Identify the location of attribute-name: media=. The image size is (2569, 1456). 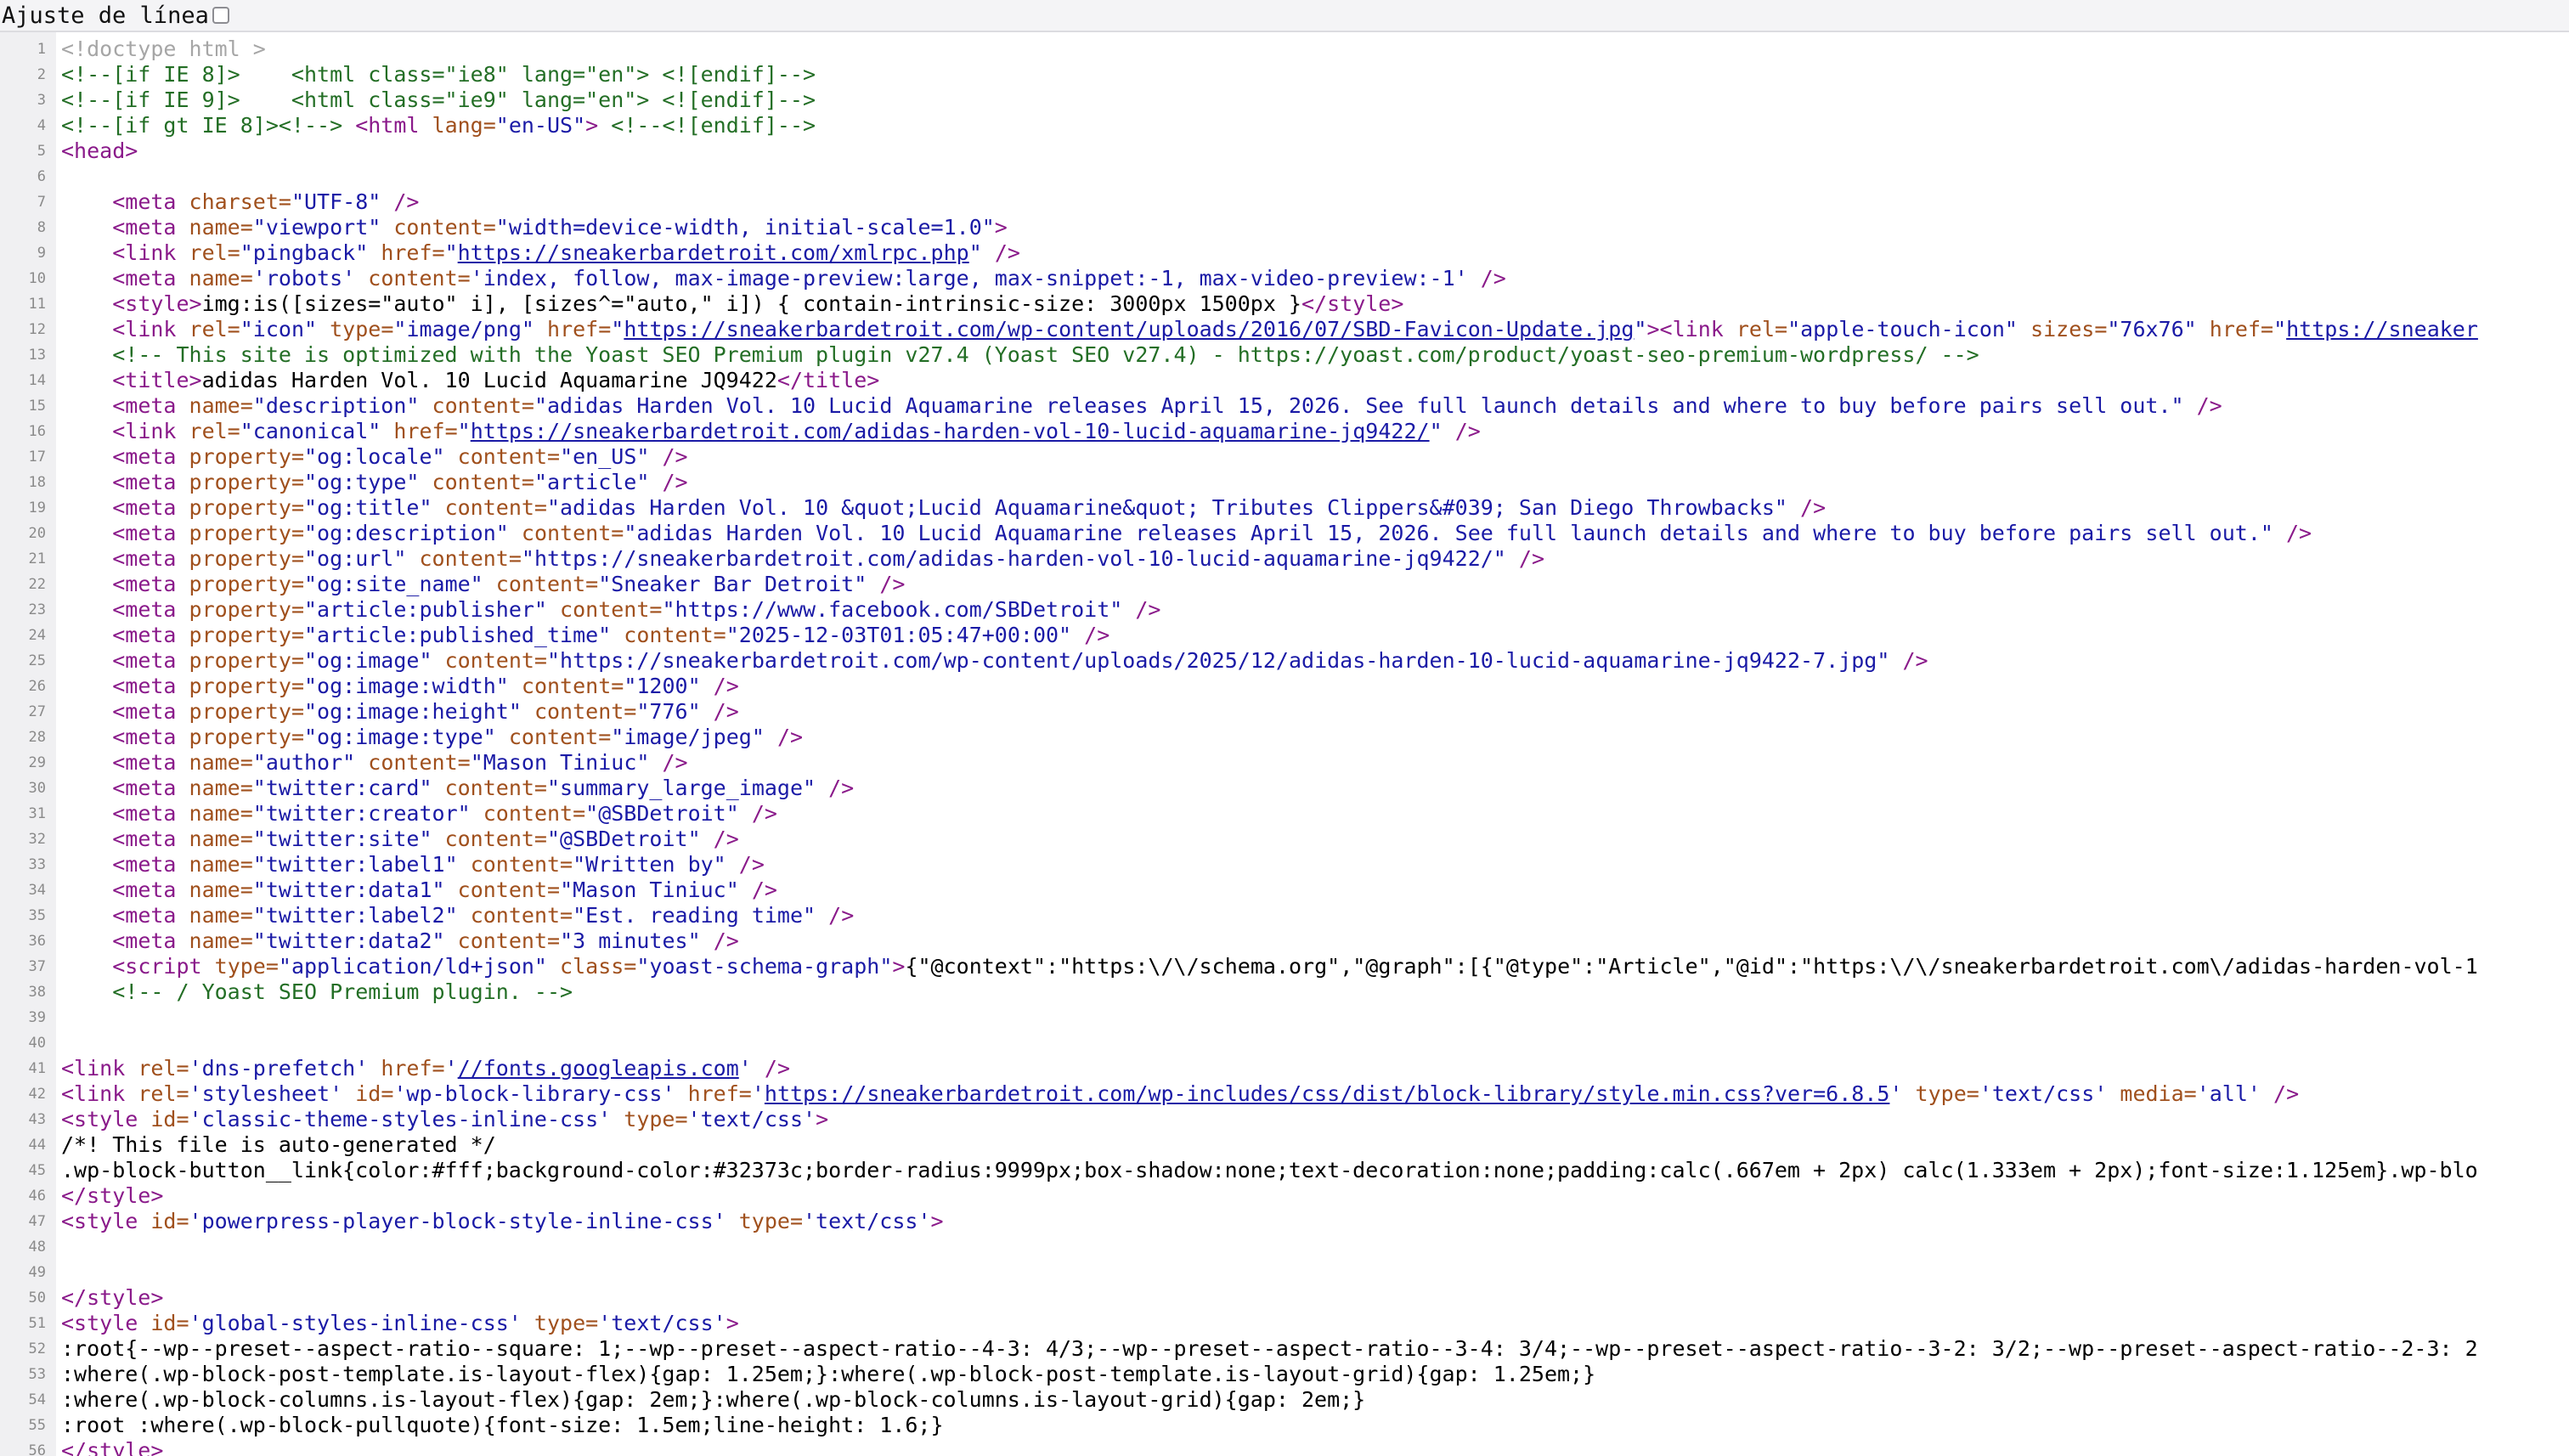
(2158, 1093).